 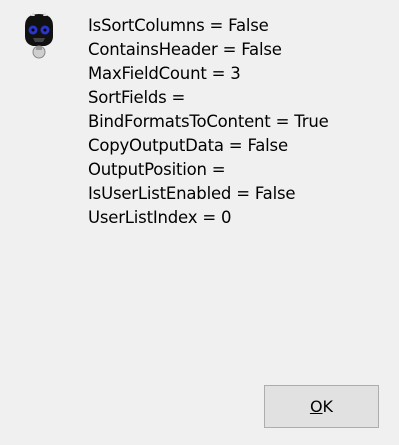 What do you see at coordinates (208, 121) in the screenshot?
I see `message-line-bind-formats-to-content: BindFormatsToContent = True` at bounding box center [208, 121].